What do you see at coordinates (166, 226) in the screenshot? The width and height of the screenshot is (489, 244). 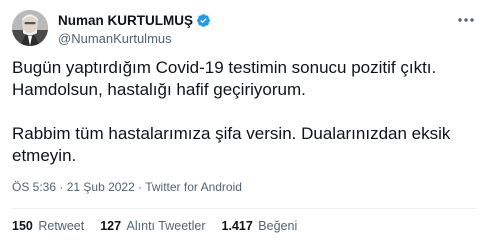 I see `quotes-label: Alıntı Tweetler` at bounding box center [166, 226].